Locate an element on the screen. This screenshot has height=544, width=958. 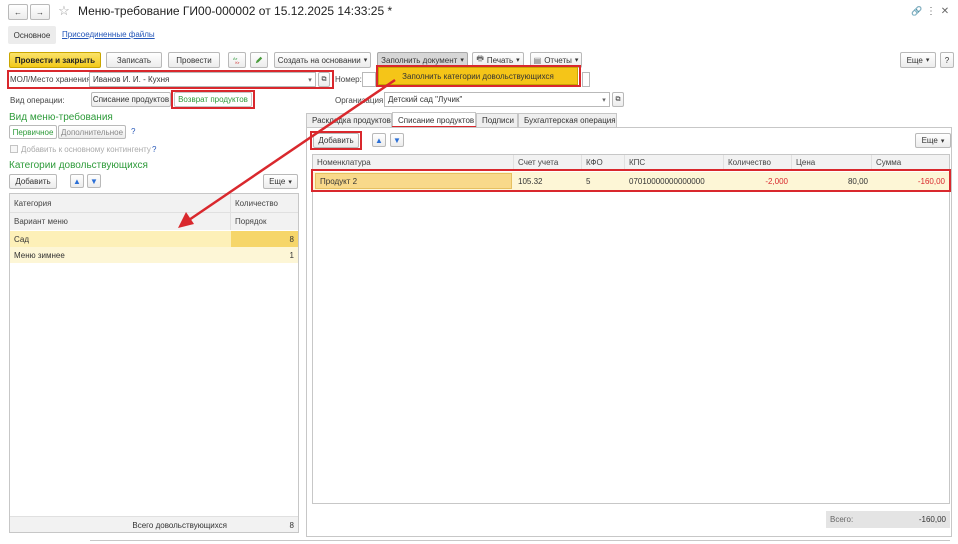
annotation-arrow-icon is located at coordinates (287, 153).